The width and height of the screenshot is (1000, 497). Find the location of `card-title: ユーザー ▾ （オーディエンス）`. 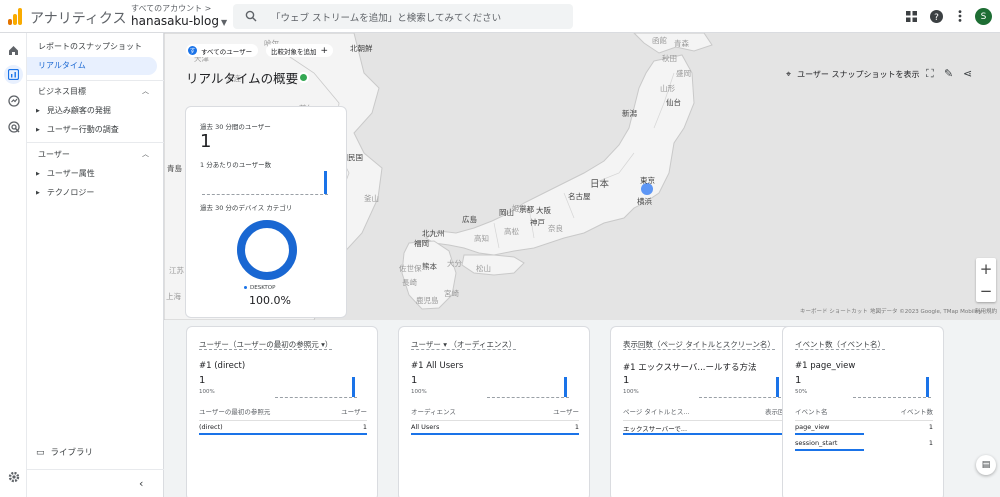

card-title: ユーザー ▾ （オーディエンス） is located at coordinates (496, 345).